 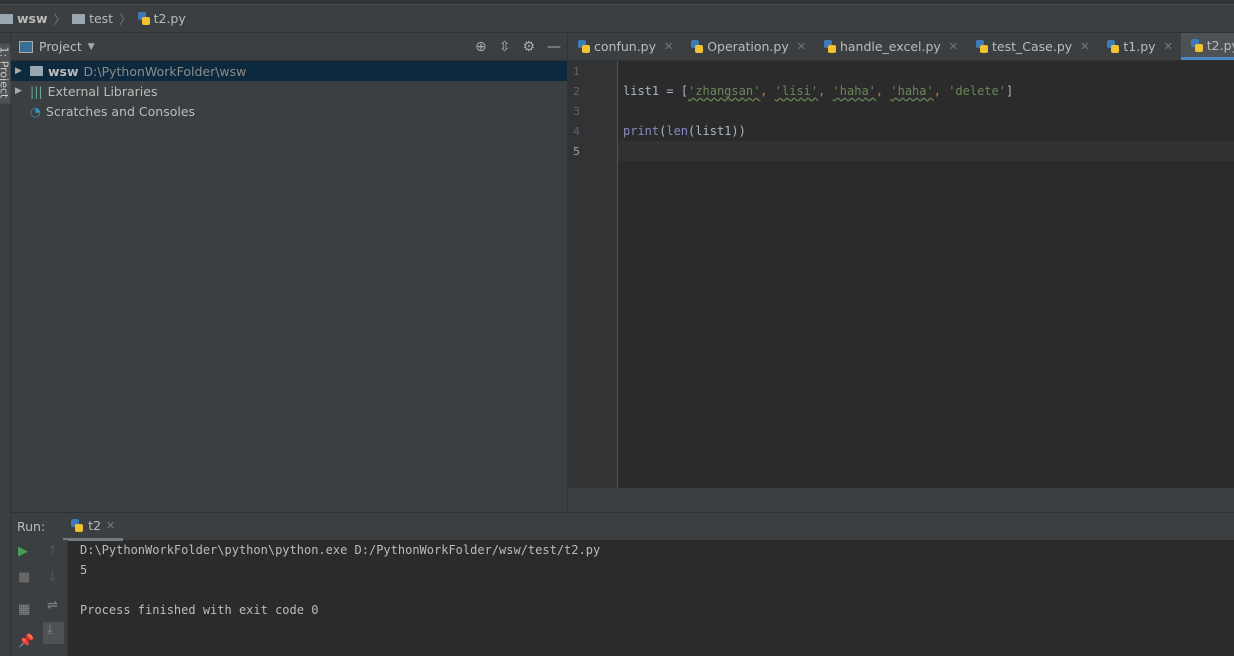 I want to click on scratches-icon: ◔, so click(x=35, y=111).